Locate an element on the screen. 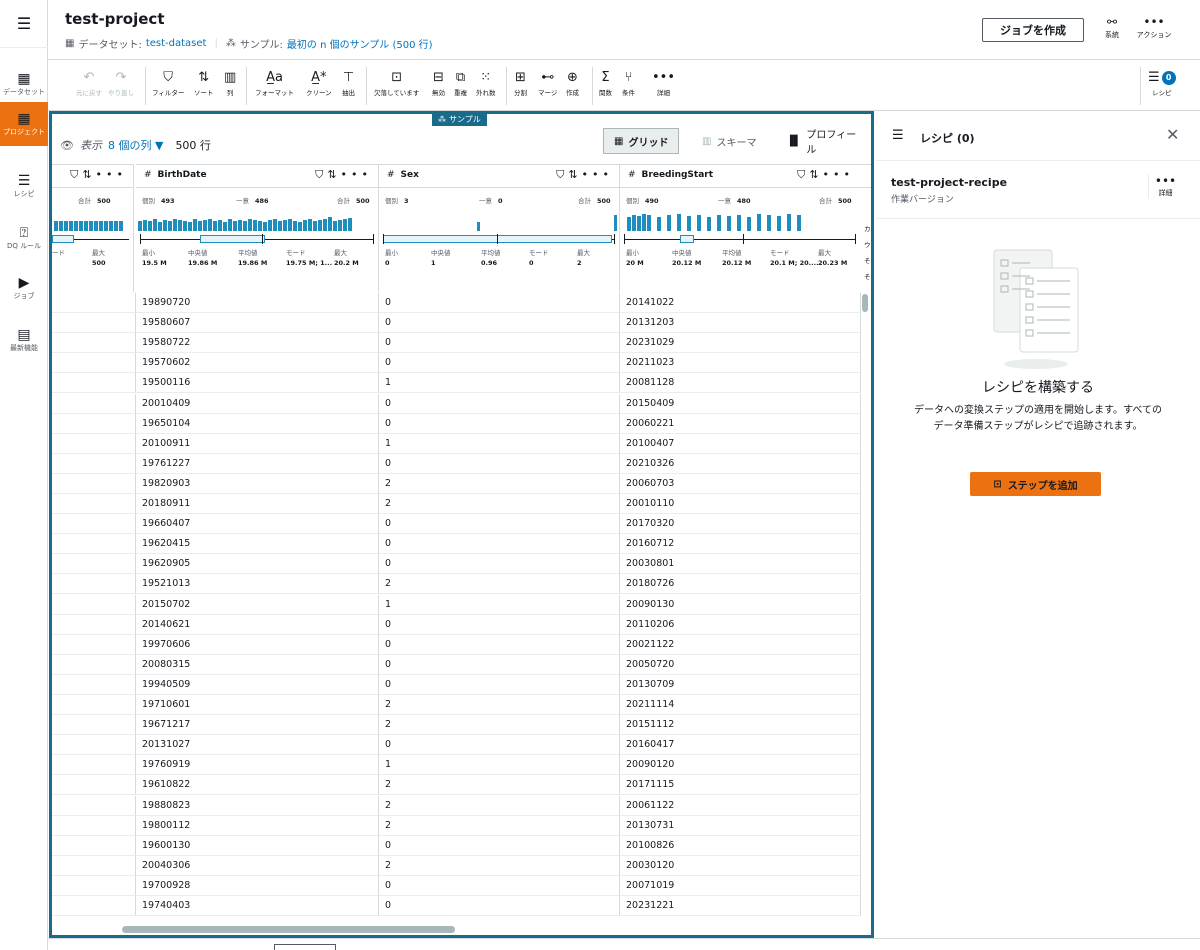 The height and width of the screenshot is (950, 1200). column-ops: ⛉⇅••• is located at coordinates (98, 175).